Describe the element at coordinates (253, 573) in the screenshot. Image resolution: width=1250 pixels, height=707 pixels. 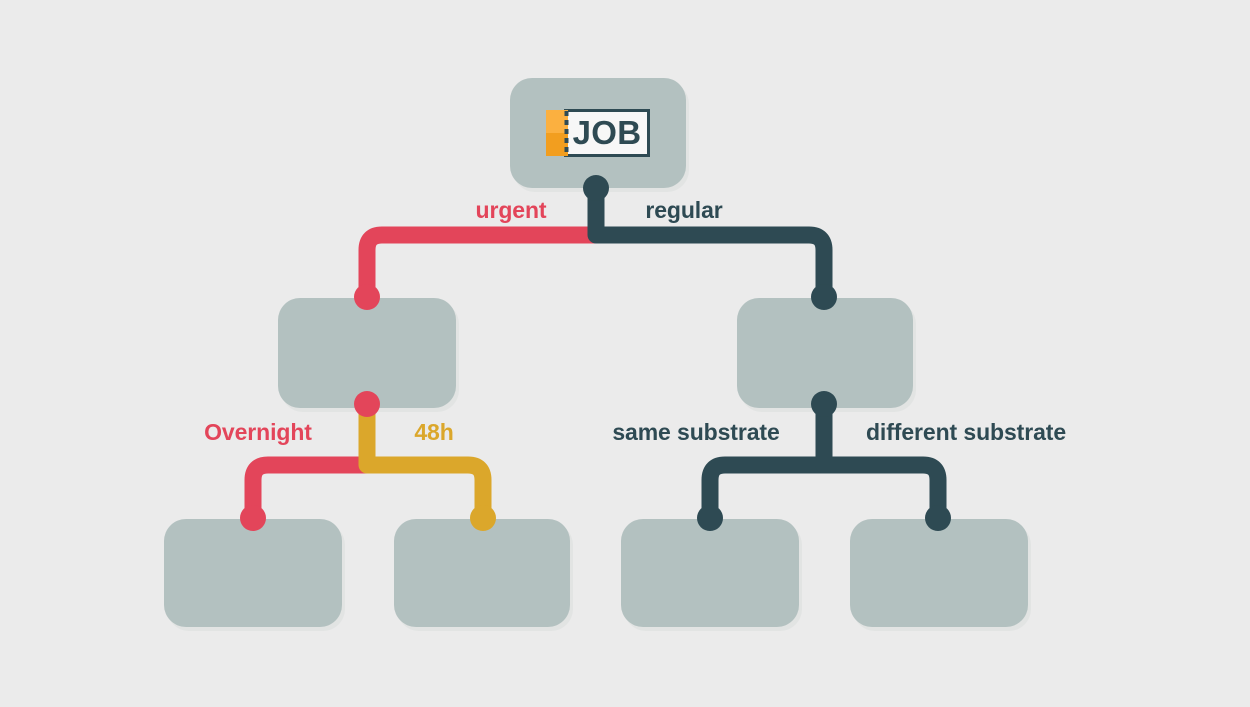
I see `node-box-overnight` at that location.